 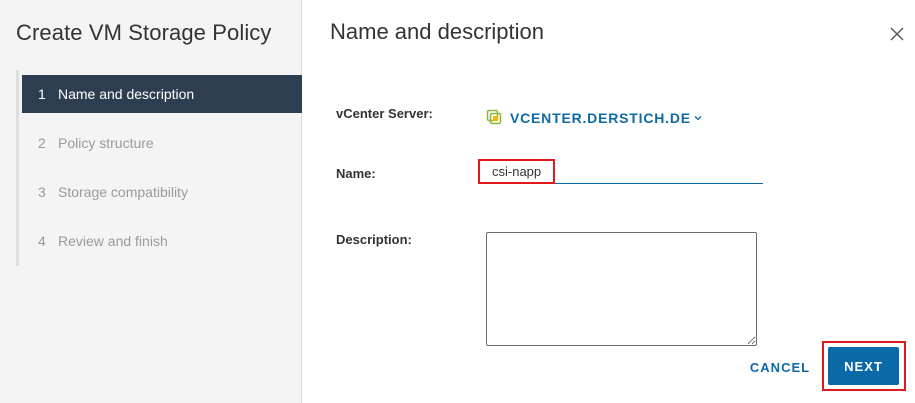 What do you see at coordinates (42, 241) in the screenshot?
I see `step-number: 4` at bounding box center [42, 241].